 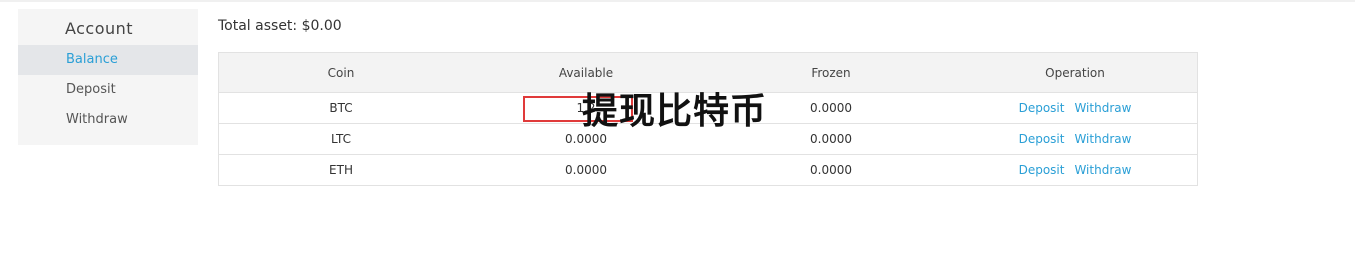 What do you see at coordinates (341, 108) in the screenshot?
I see `coin-cell: BTC` at bounding box center [341, 108].